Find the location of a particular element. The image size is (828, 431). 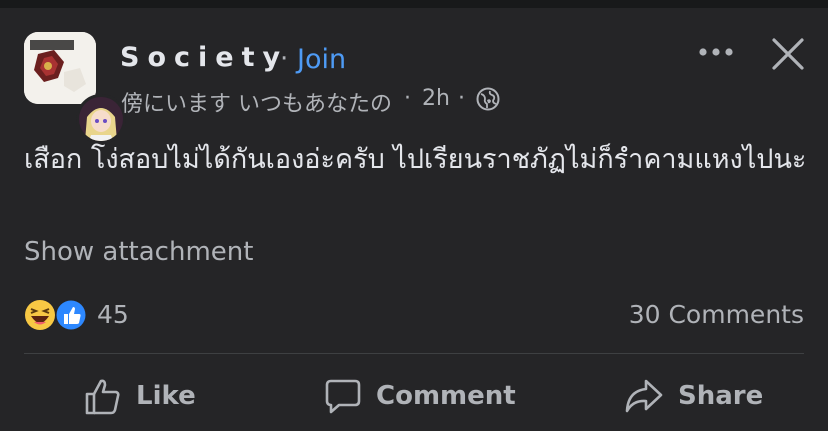

group-avatar is located at coordinates (60, 68).